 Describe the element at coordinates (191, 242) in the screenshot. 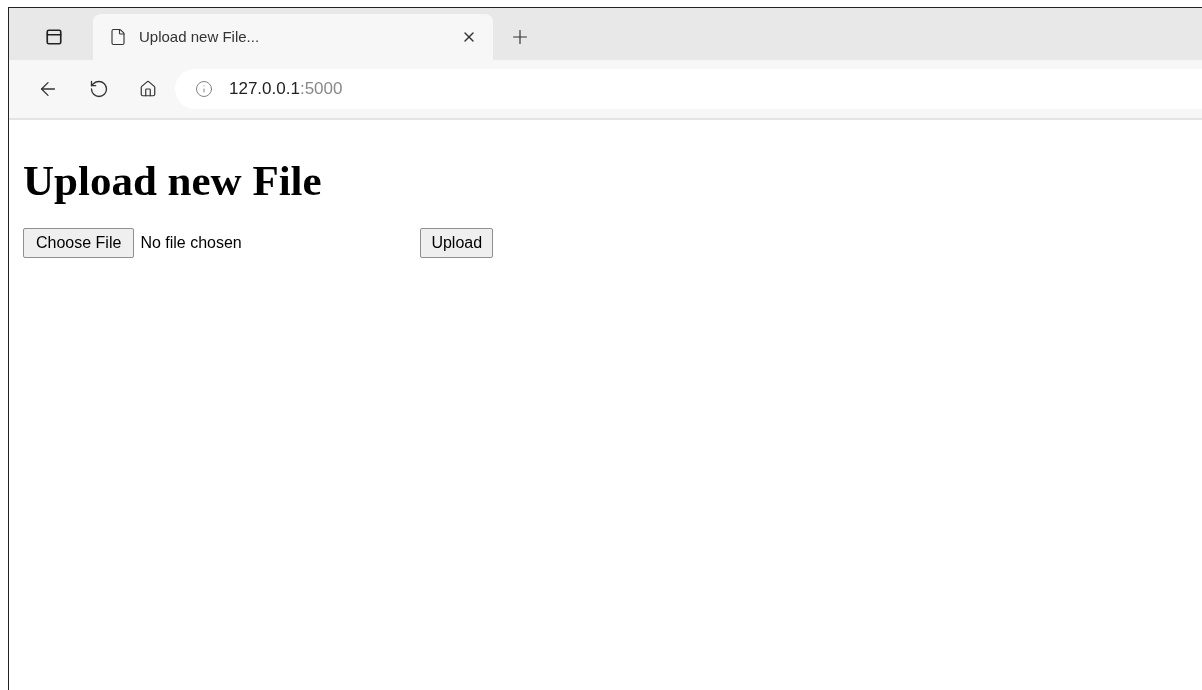

I see `file-status: No file chosen` at that location.